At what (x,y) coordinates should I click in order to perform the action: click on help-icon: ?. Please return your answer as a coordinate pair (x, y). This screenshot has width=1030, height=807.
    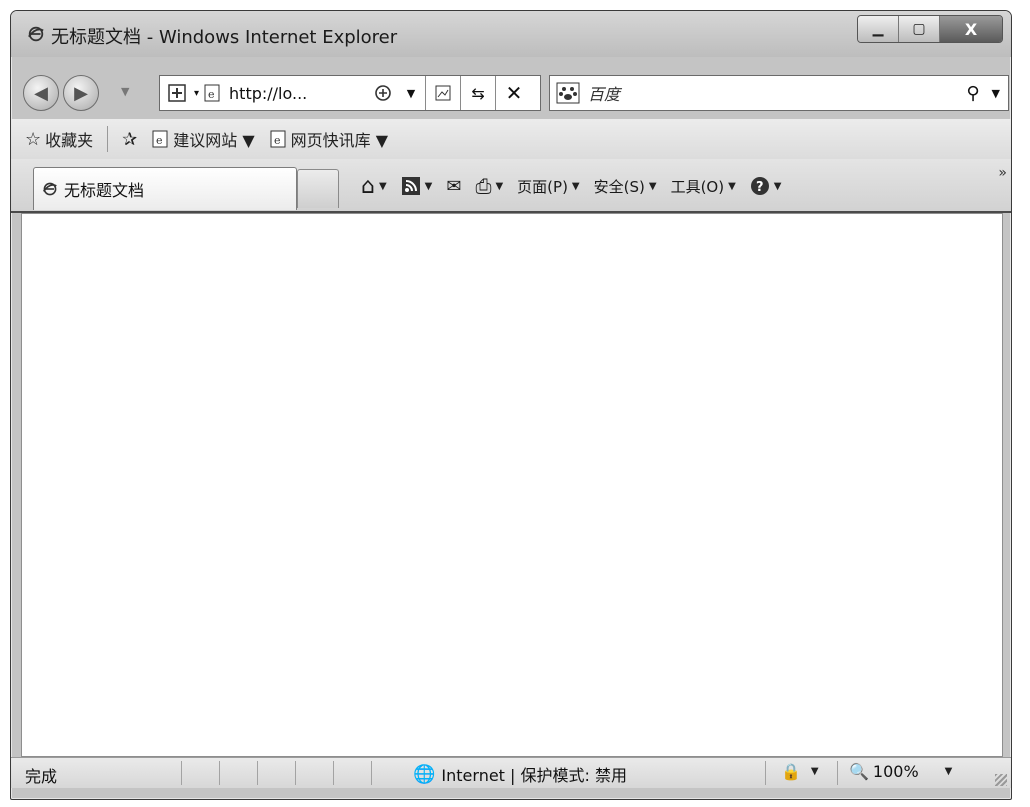
    Looking at the image, I should click on (759, 186).